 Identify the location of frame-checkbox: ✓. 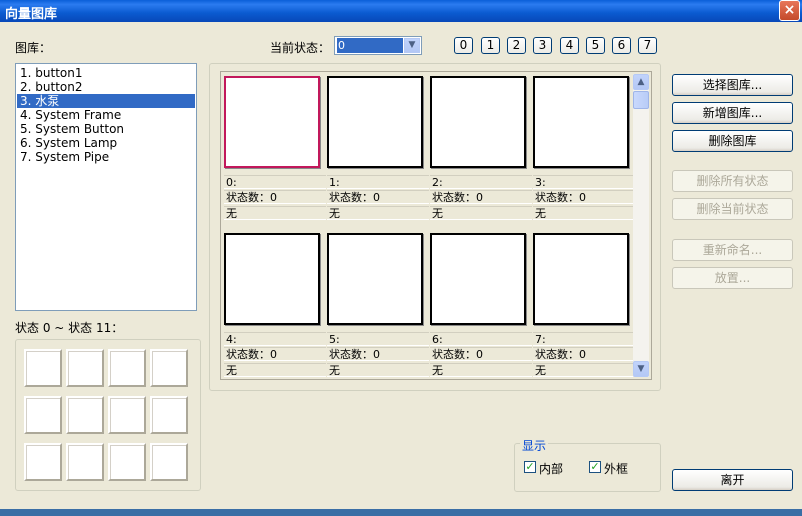
(595, 467).